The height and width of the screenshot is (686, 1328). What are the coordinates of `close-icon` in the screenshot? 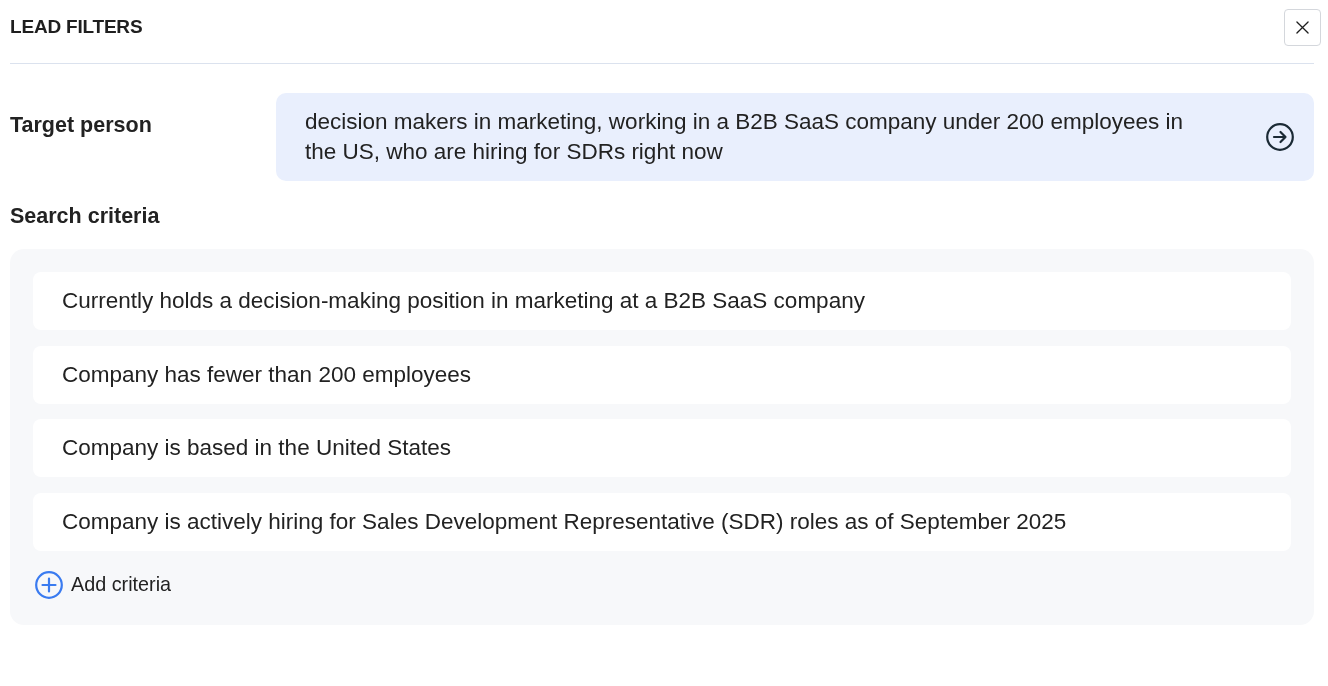 It's located at (1302, 27).